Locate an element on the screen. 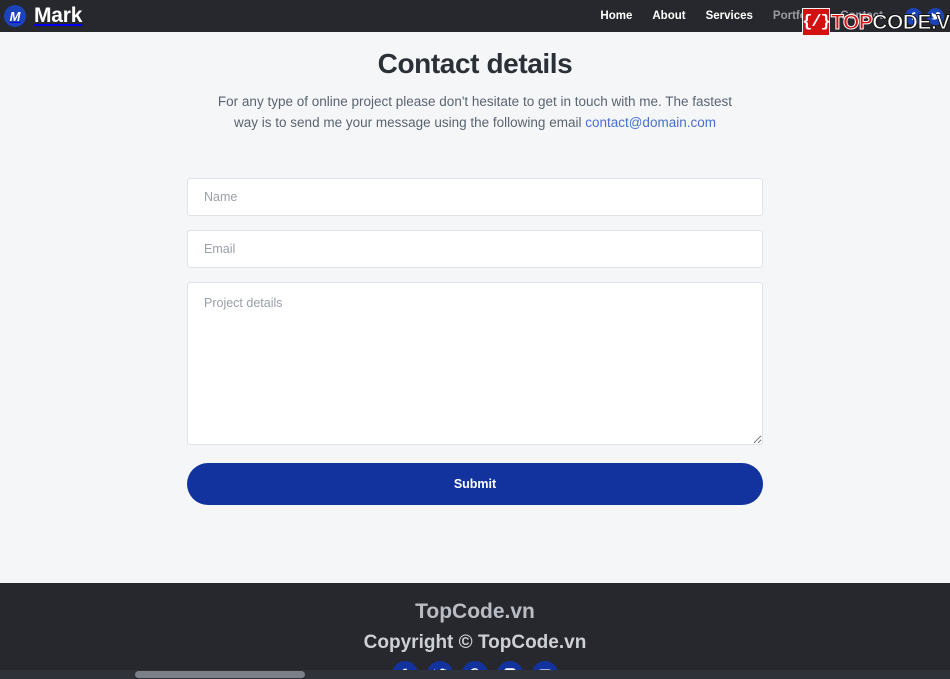 This screenshot has height=679, width=950. nav-item-home: Home is located at coordinates (616, 16).